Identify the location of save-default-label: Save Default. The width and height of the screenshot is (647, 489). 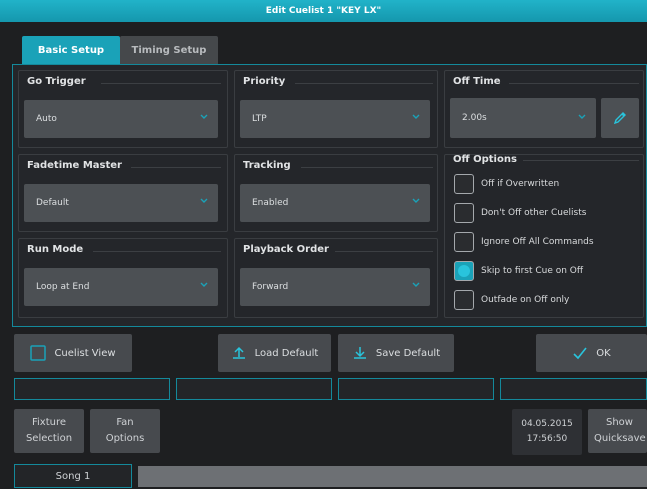
(408, 353).